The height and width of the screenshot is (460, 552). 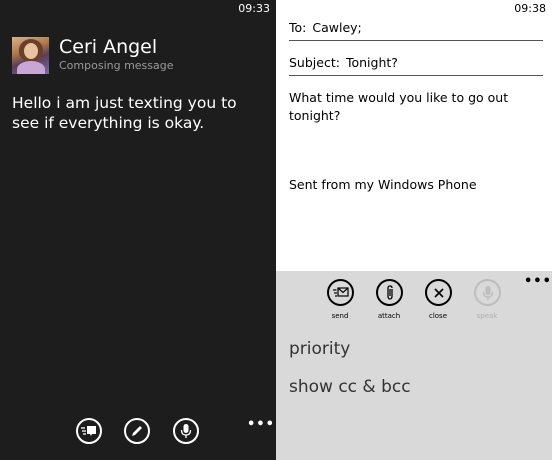 I want to click on edit-button, so click(x=137, y=431).